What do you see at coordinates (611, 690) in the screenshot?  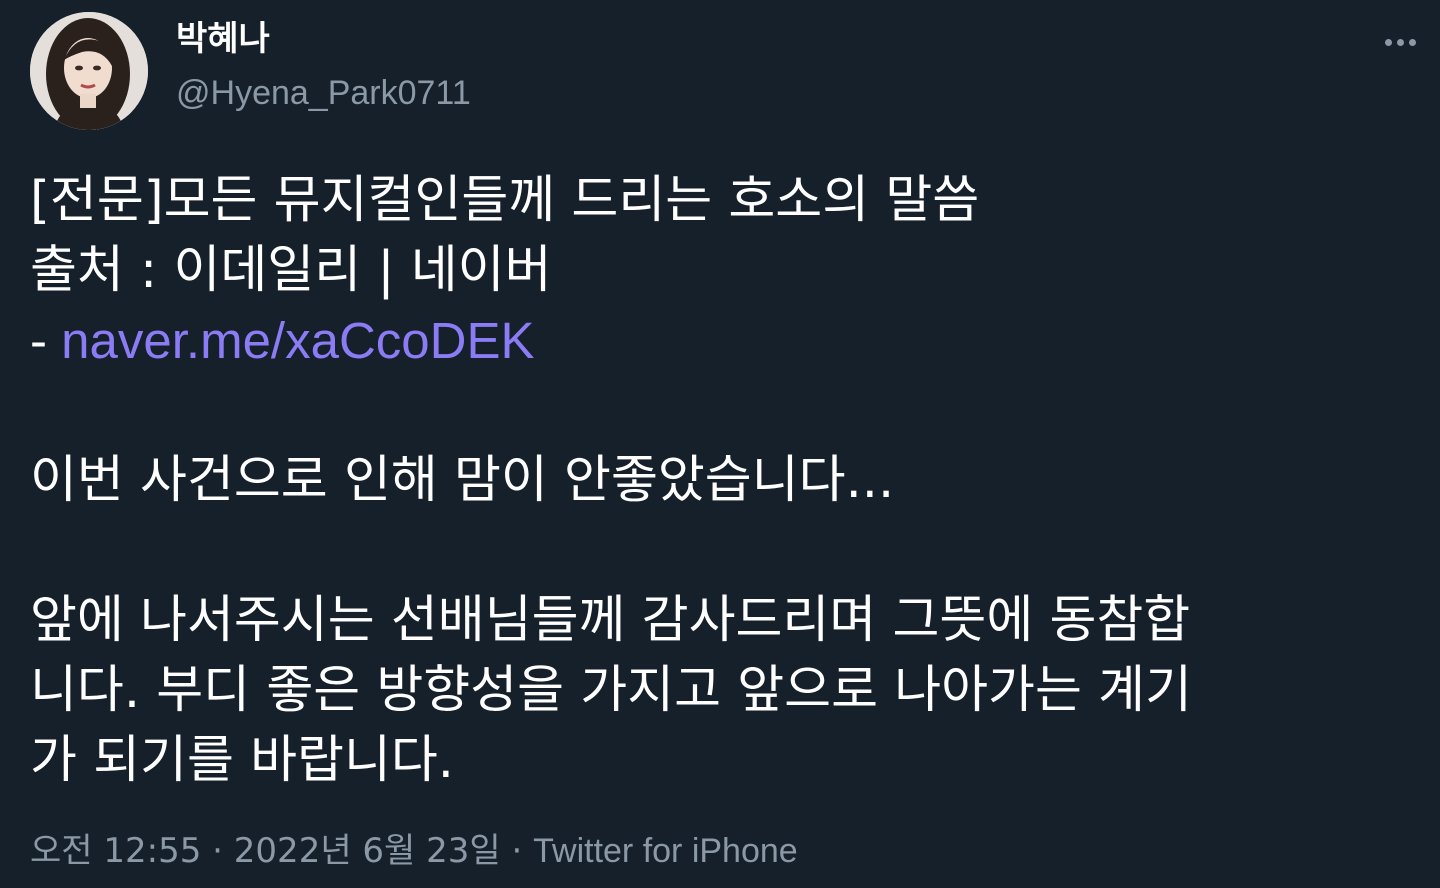 I see `tweet-line: 니다. 부디 좋은 방향성을 가지고 앞으로 나아가는 계기` at bounding box center [611, 690].